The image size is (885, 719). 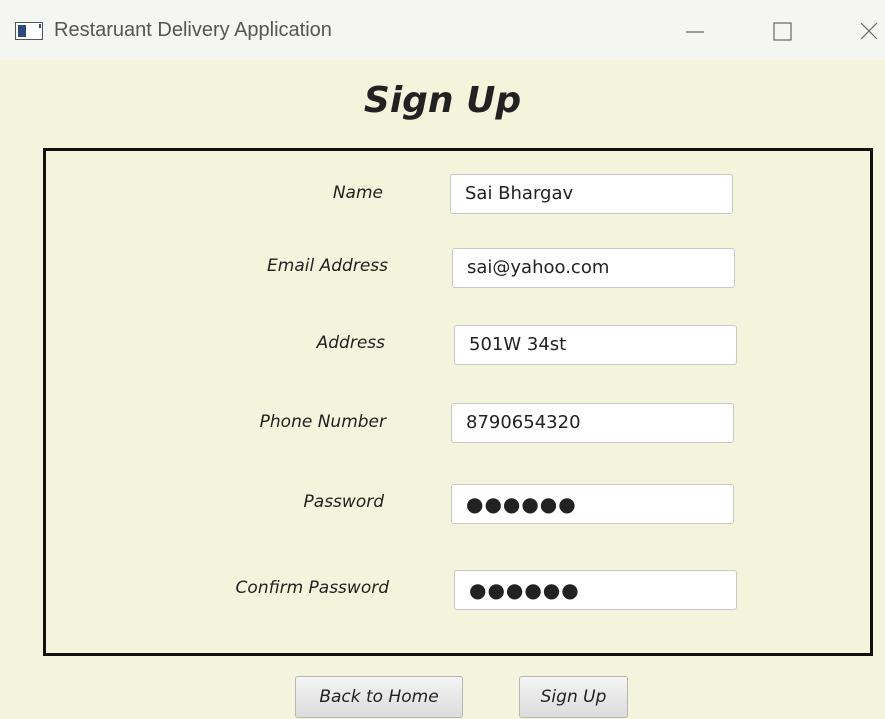 I want to click on phone-label: Phone Number, so click(x=322, y=422).